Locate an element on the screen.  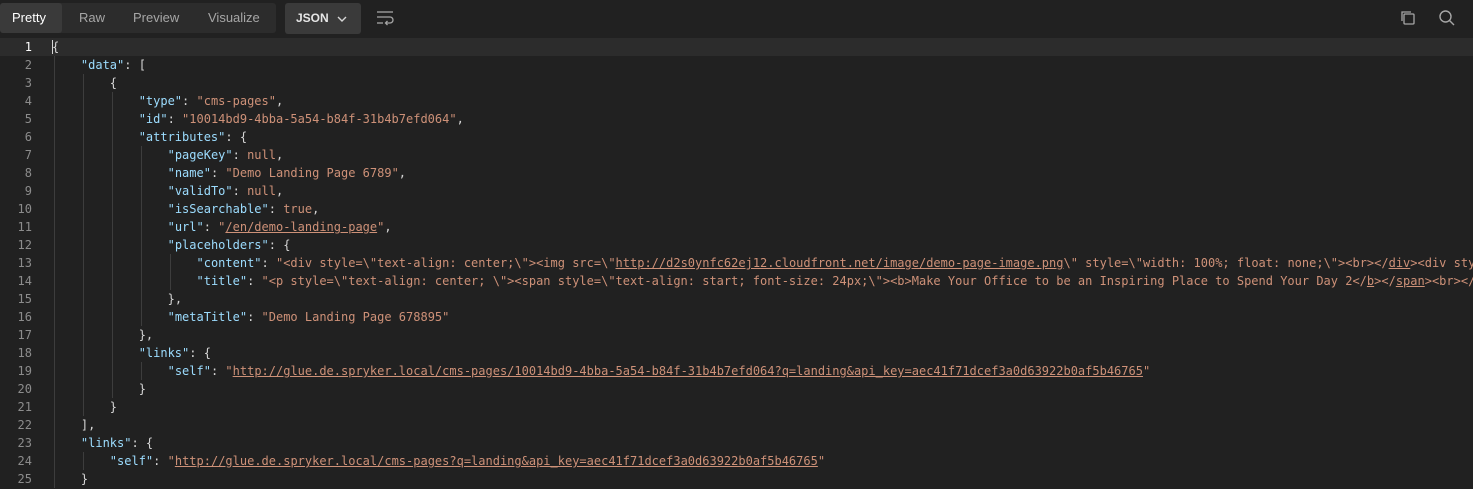
json-key: "isSearchable" is located at coordinates (218, 209).